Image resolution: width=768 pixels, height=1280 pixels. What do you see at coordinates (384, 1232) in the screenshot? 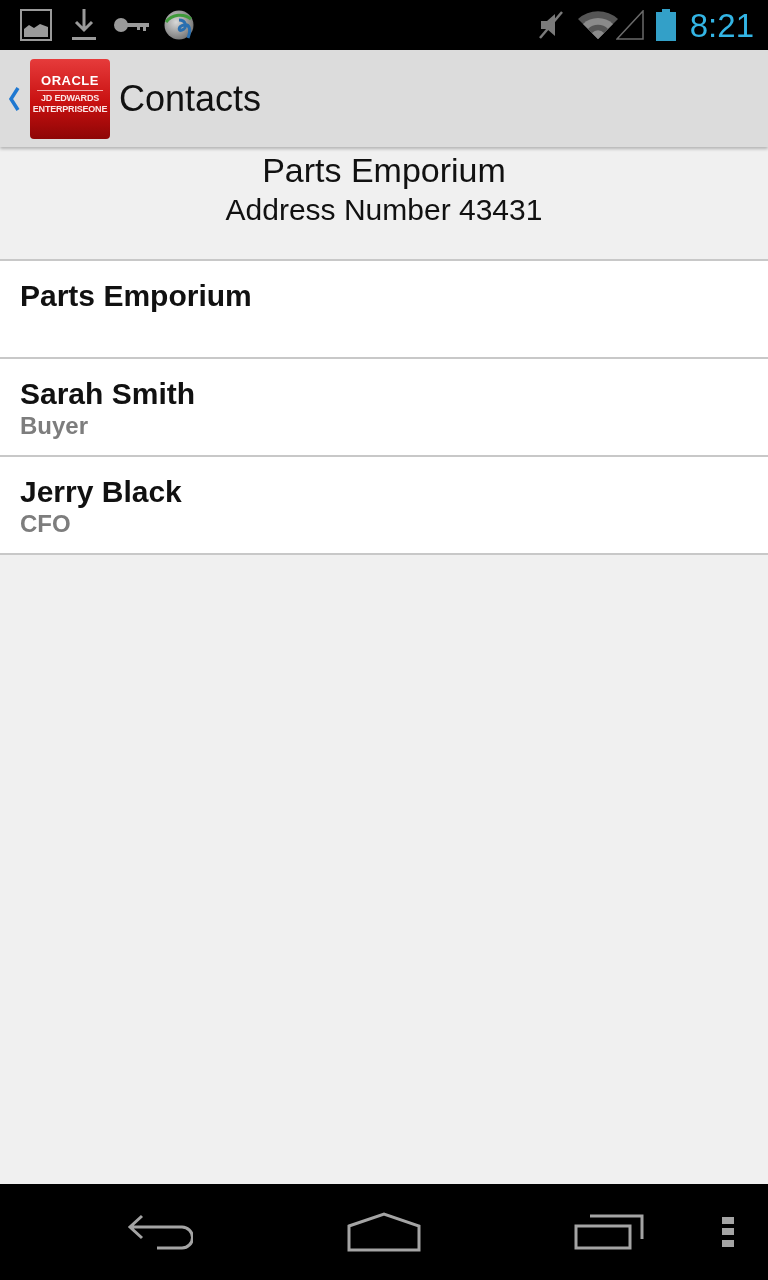
I see `home-icon` at bounding box center [384, 1232].